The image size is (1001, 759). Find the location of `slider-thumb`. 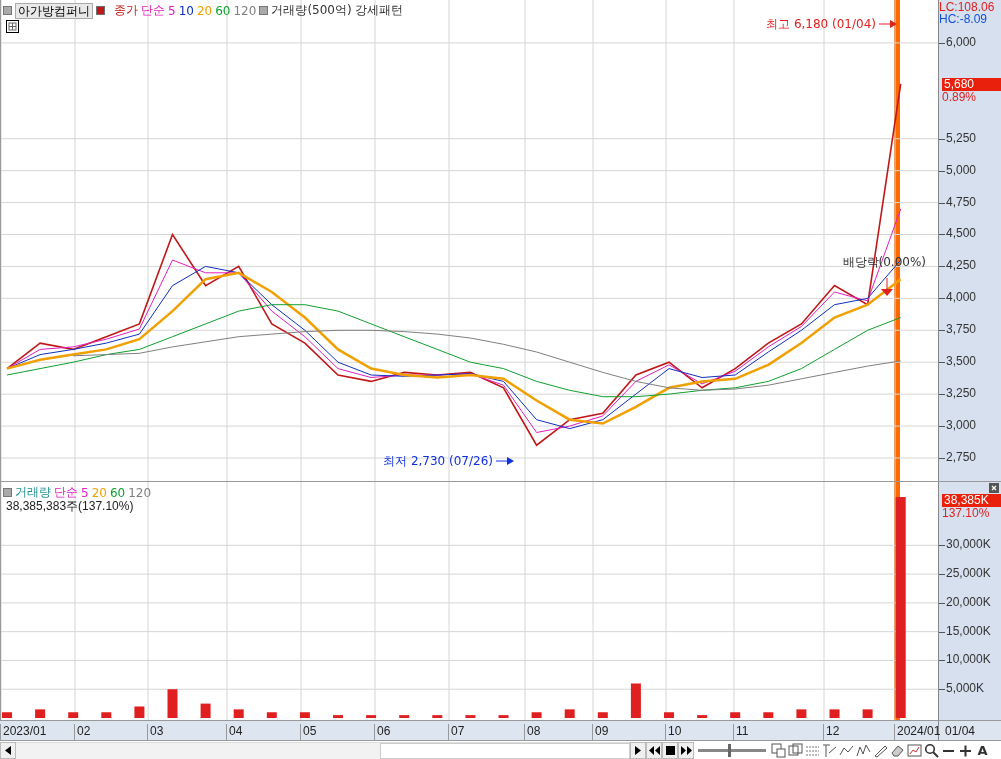

slider-thumb is located at coordinates (729, 750).